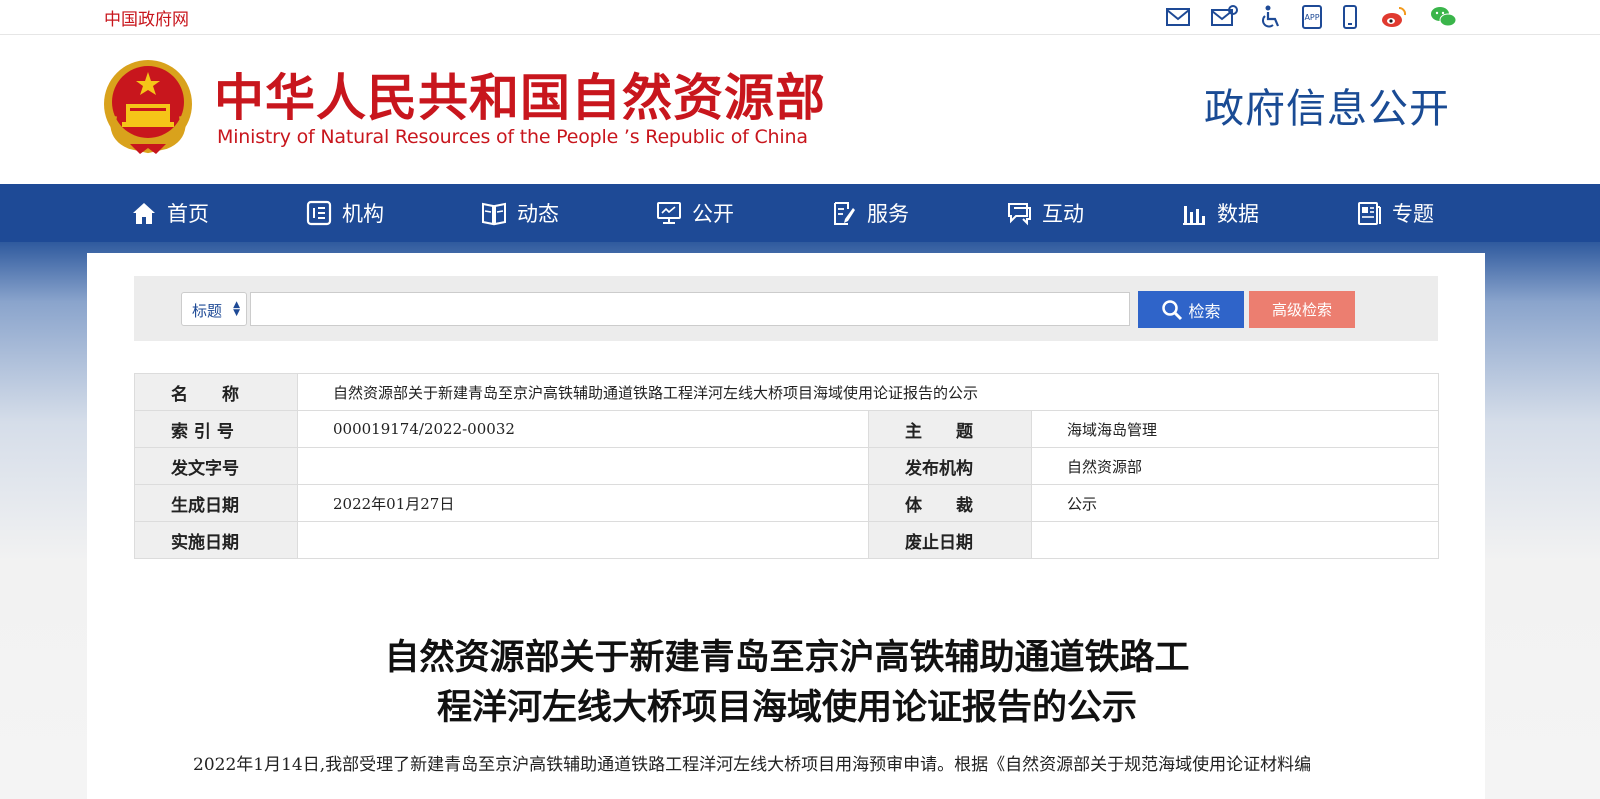 Image resolution: width=1600 pixels, height=799 pixels. What do you see at coordinates (950, 466) in the screenshot?
I see `meta-label: 发布机构` at bounding box center [950, 466].